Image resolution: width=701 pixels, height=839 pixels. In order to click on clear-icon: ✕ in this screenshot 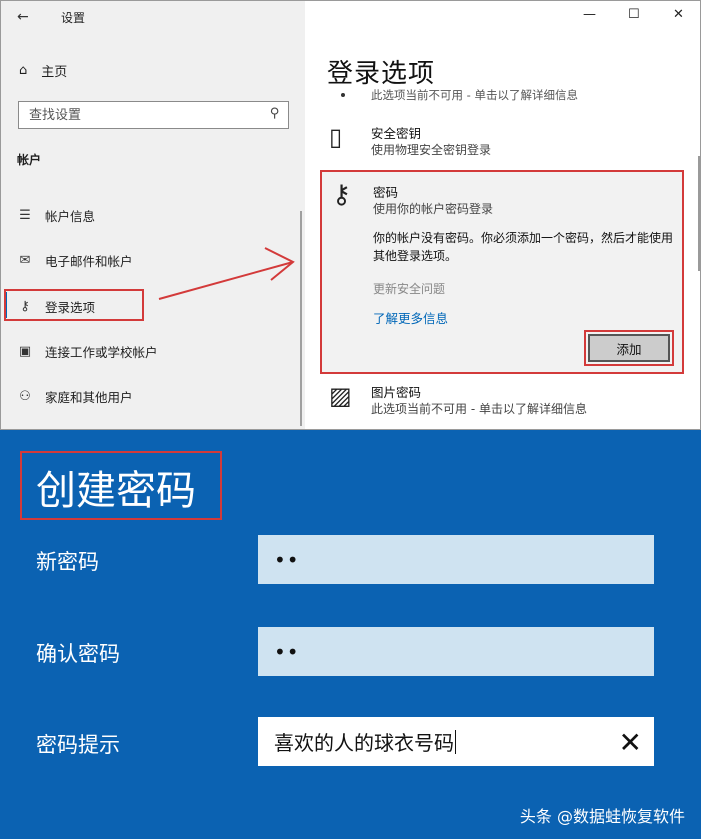, I will do `click(630, 742)`.